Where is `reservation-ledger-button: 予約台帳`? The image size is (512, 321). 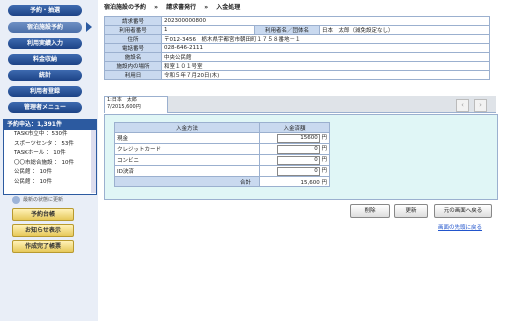 reservation-ledger-button: 予約台帳 is located at coordinates (43, 214).